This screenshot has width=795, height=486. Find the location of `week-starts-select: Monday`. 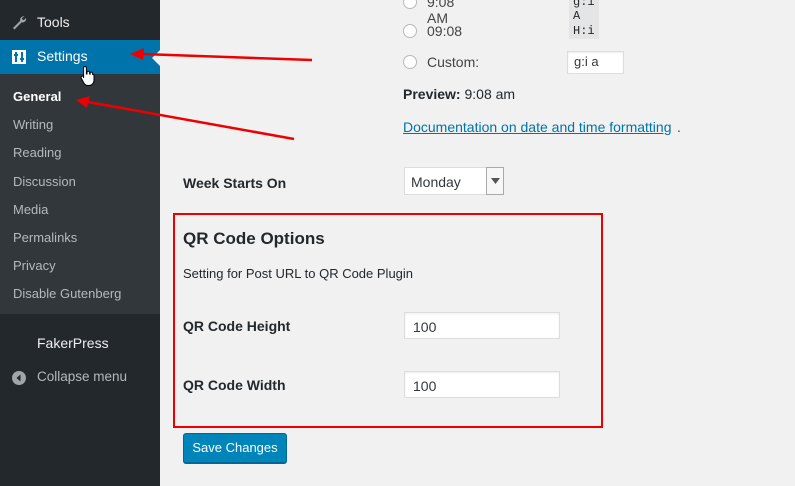

week-starts-select: Monday is located at coordinates (454, 181).